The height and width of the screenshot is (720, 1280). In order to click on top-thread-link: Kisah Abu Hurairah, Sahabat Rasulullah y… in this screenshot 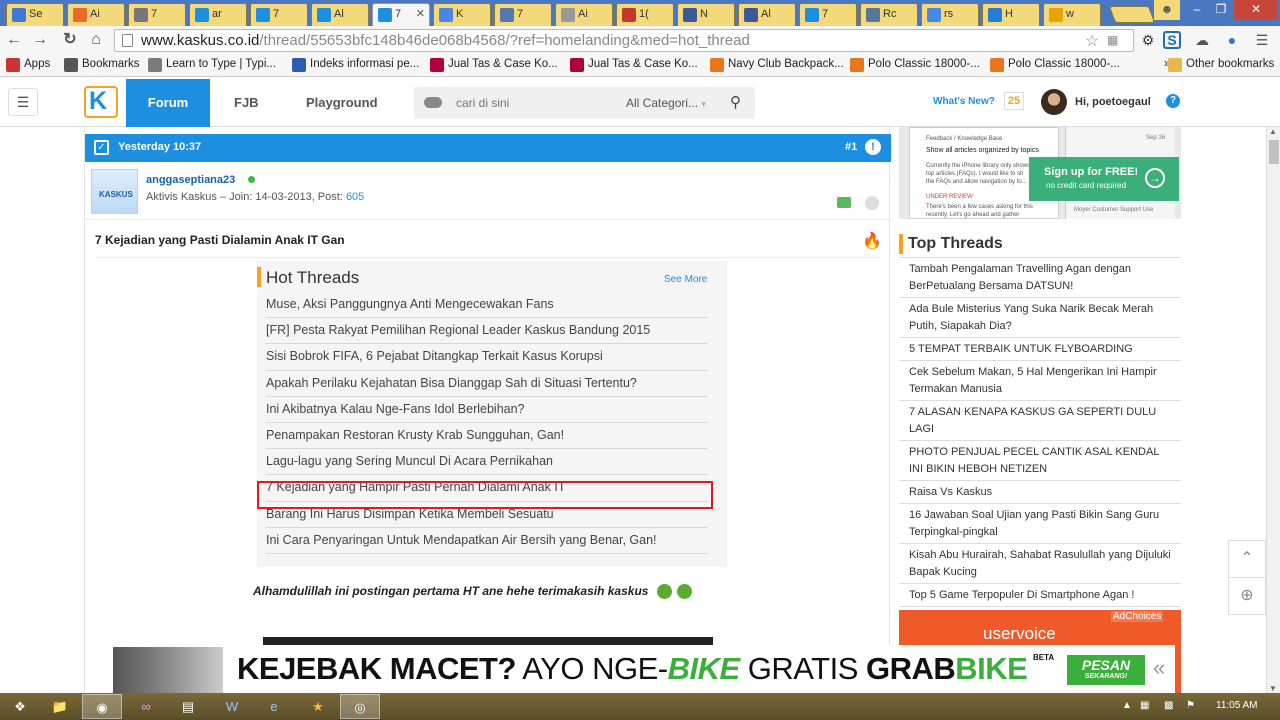, I will do `click(1040, 564)`.